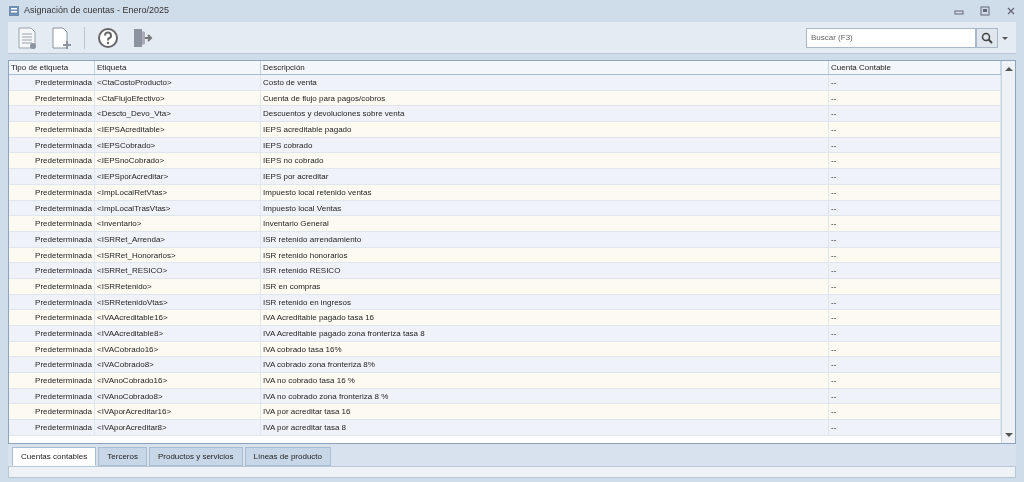 The image size is (1024, 482). Describe the element at coordinates (178, 239) in the screenshot. I see `table-cell: <ISRRet_Arrenda>` at that location.